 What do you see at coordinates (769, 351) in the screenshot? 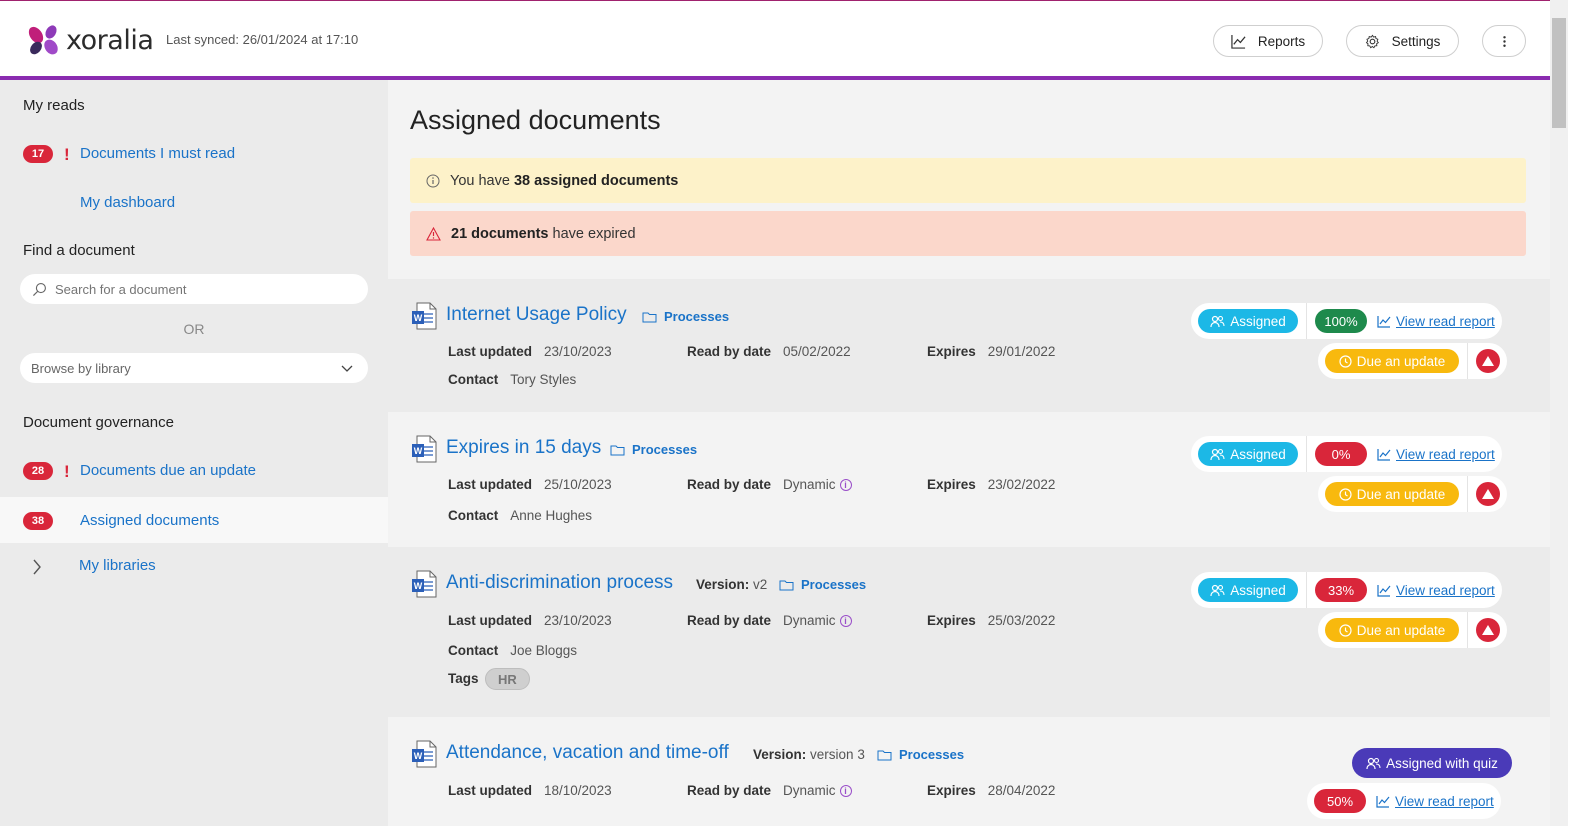
I see `read-by-field: Read by date 05/02/2022` at bounding box center [769, 351].